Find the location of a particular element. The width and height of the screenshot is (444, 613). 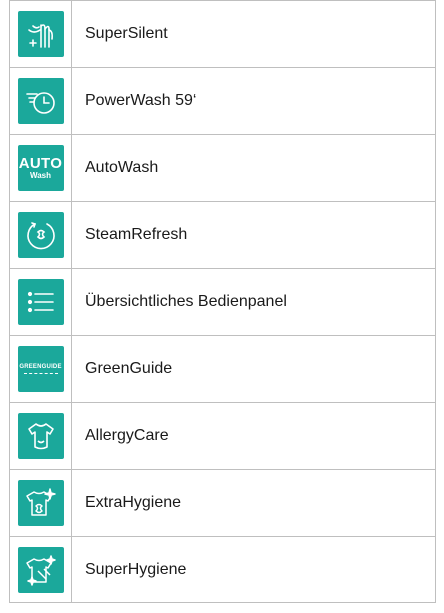

feature-row: AUTO Wash AutoWash is located at coordinates (222, 167).